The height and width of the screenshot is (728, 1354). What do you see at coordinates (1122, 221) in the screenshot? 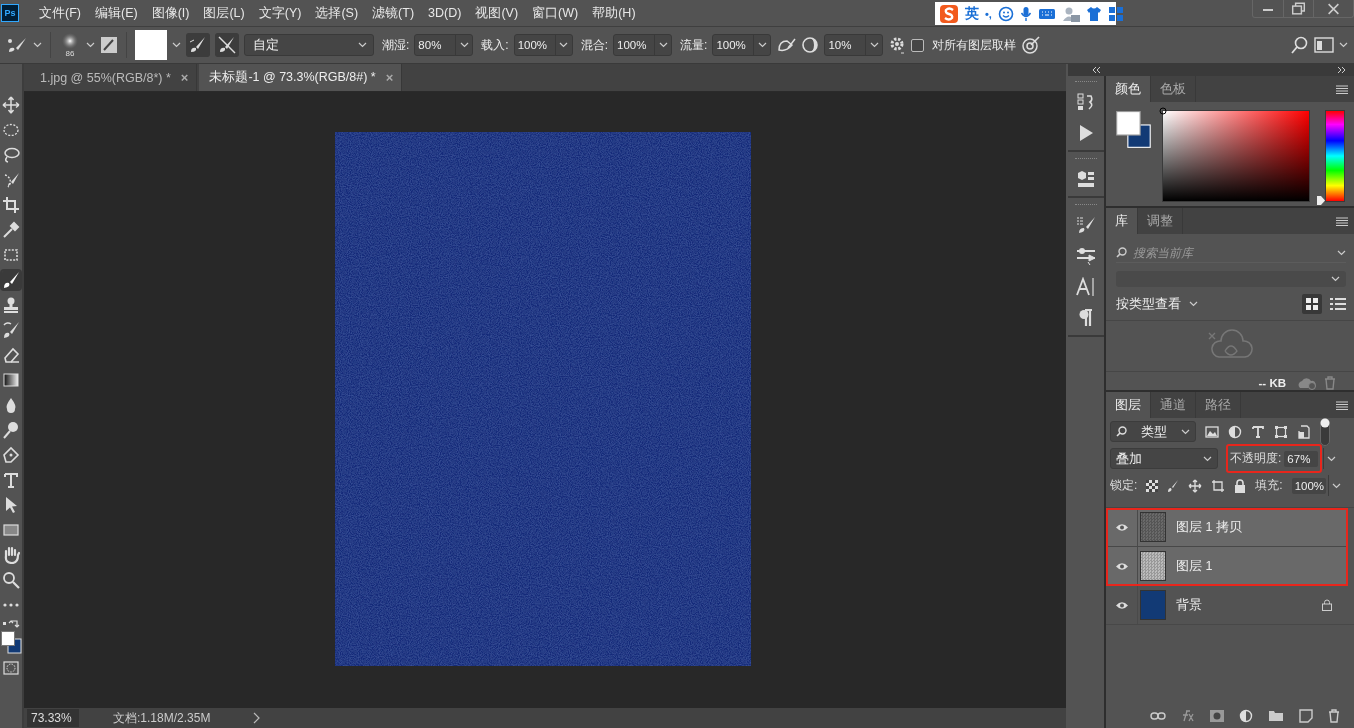
I see `panel-tab: 库` at bounding box center [1122, 221].